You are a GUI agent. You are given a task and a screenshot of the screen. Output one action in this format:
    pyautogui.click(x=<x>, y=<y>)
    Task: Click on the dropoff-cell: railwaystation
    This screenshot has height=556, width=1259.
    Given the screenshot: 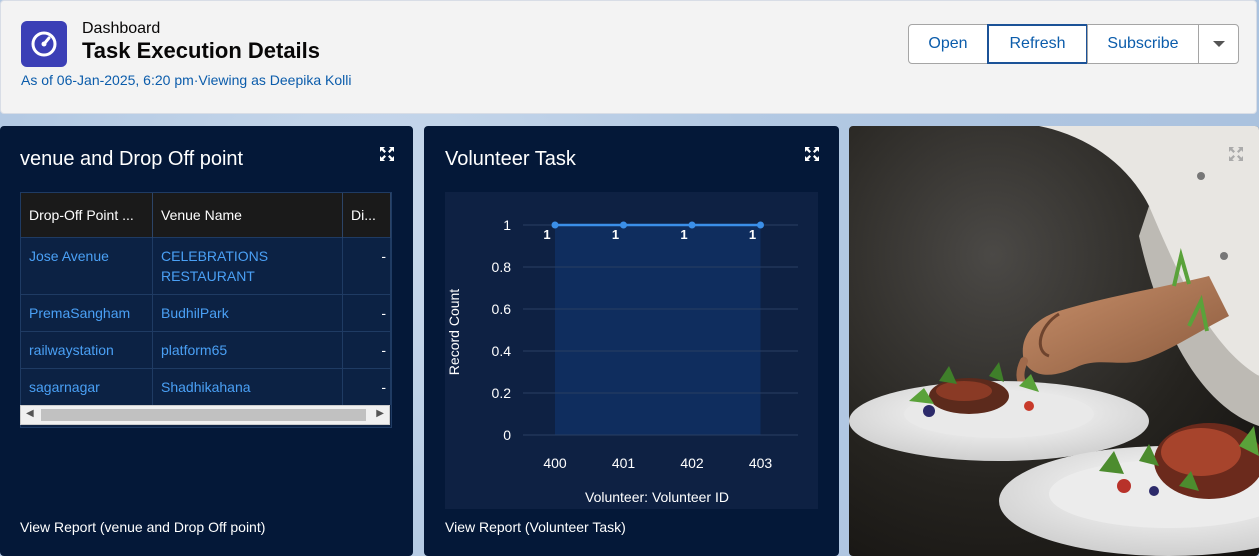 What is the action you would take?
    pyautogui.click(x=87, y=350)
    